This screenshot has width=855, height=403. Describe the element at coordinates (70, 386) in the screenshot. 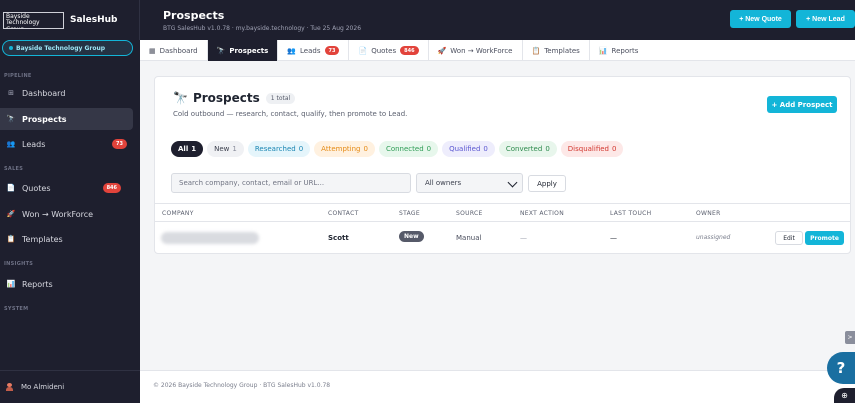

I see `user-profile: Mo Almideni` at that location.